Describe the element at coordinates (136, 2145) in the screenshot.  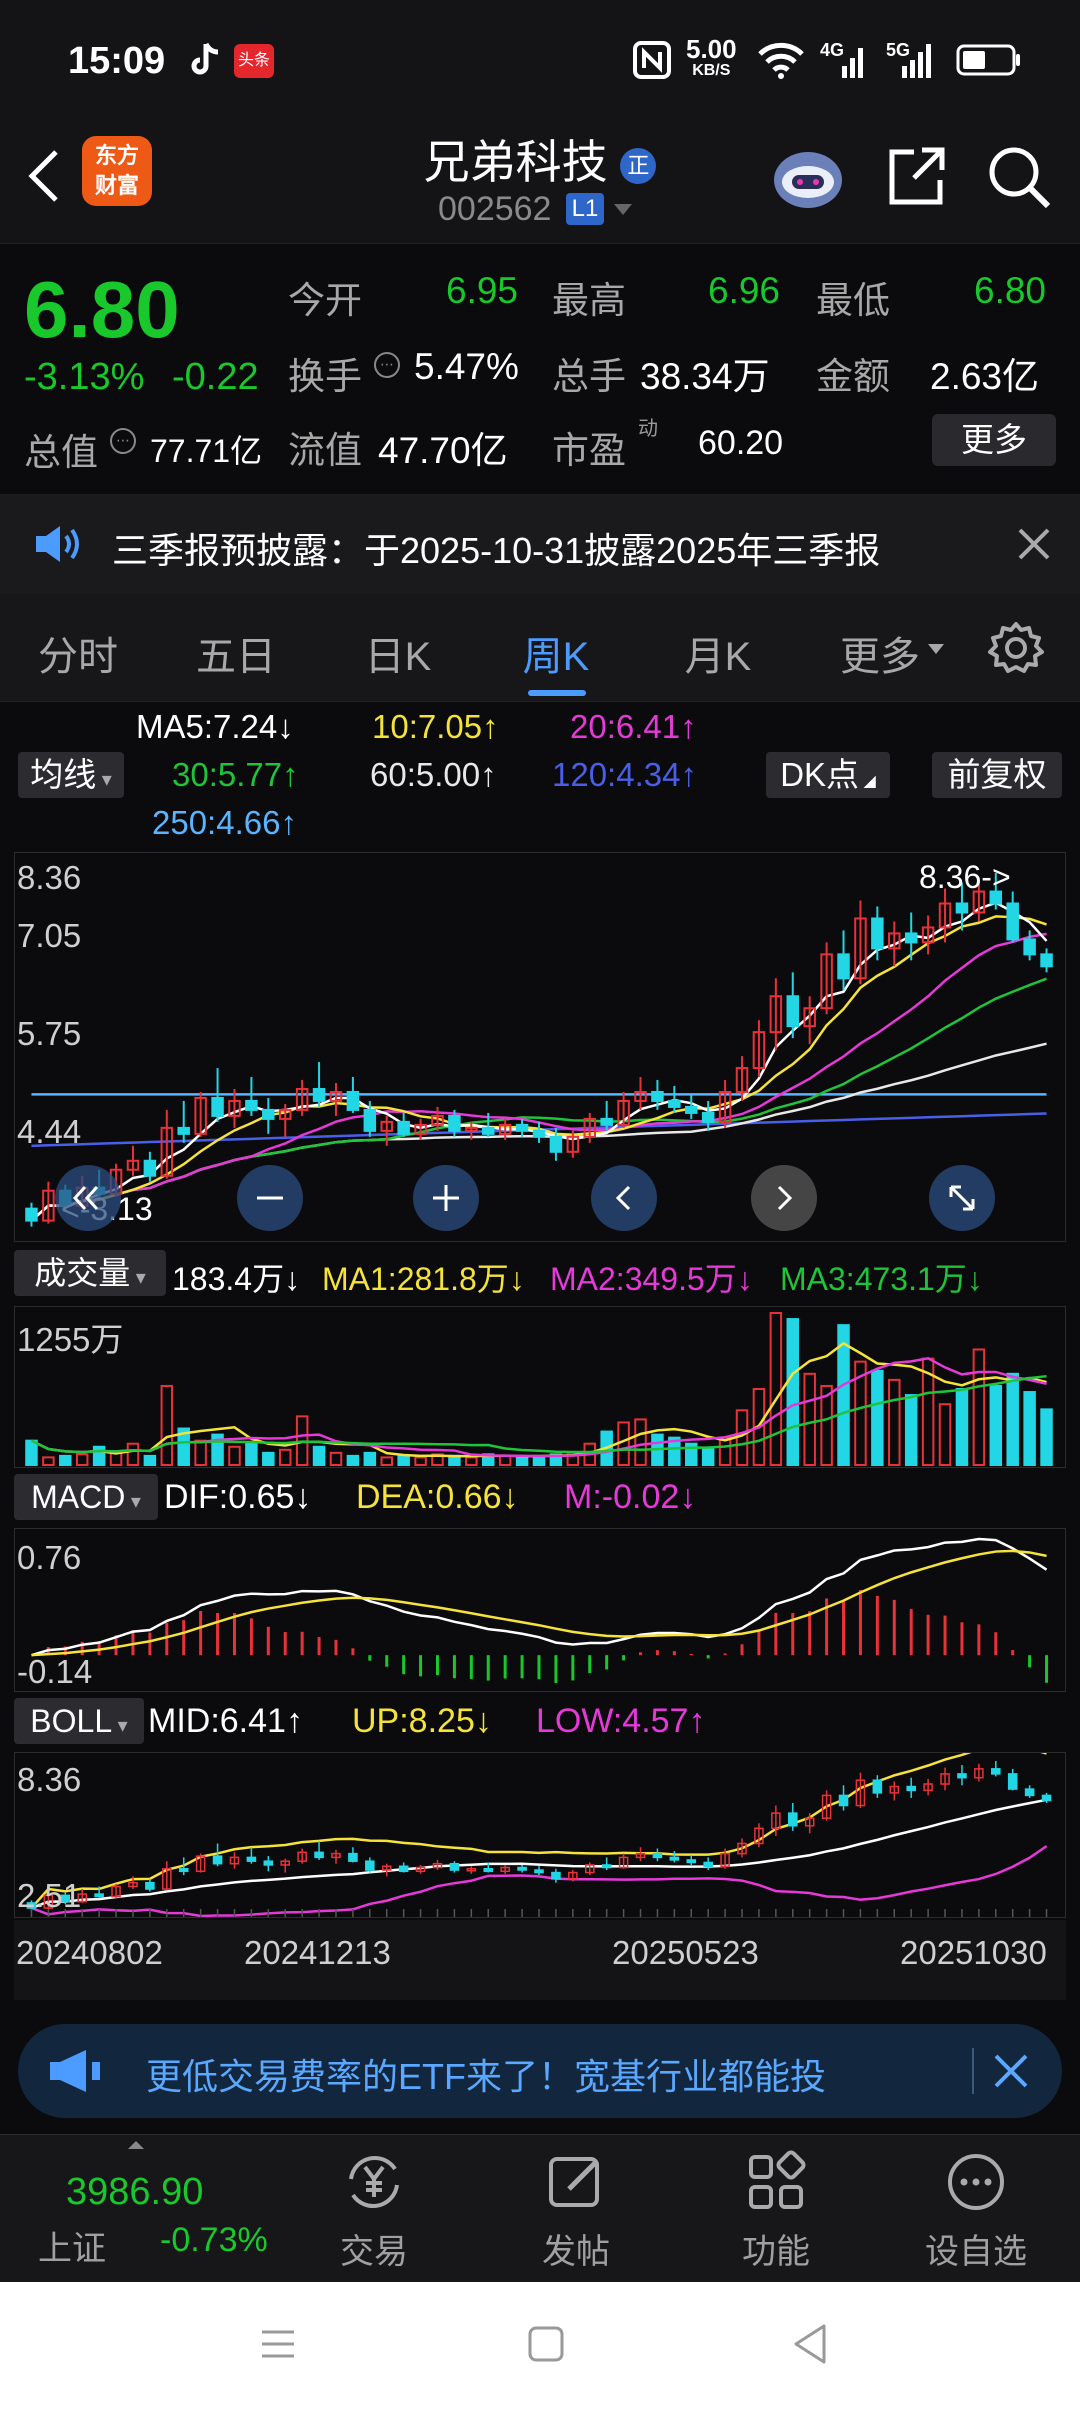
I see `index-expand-icon` at that location.